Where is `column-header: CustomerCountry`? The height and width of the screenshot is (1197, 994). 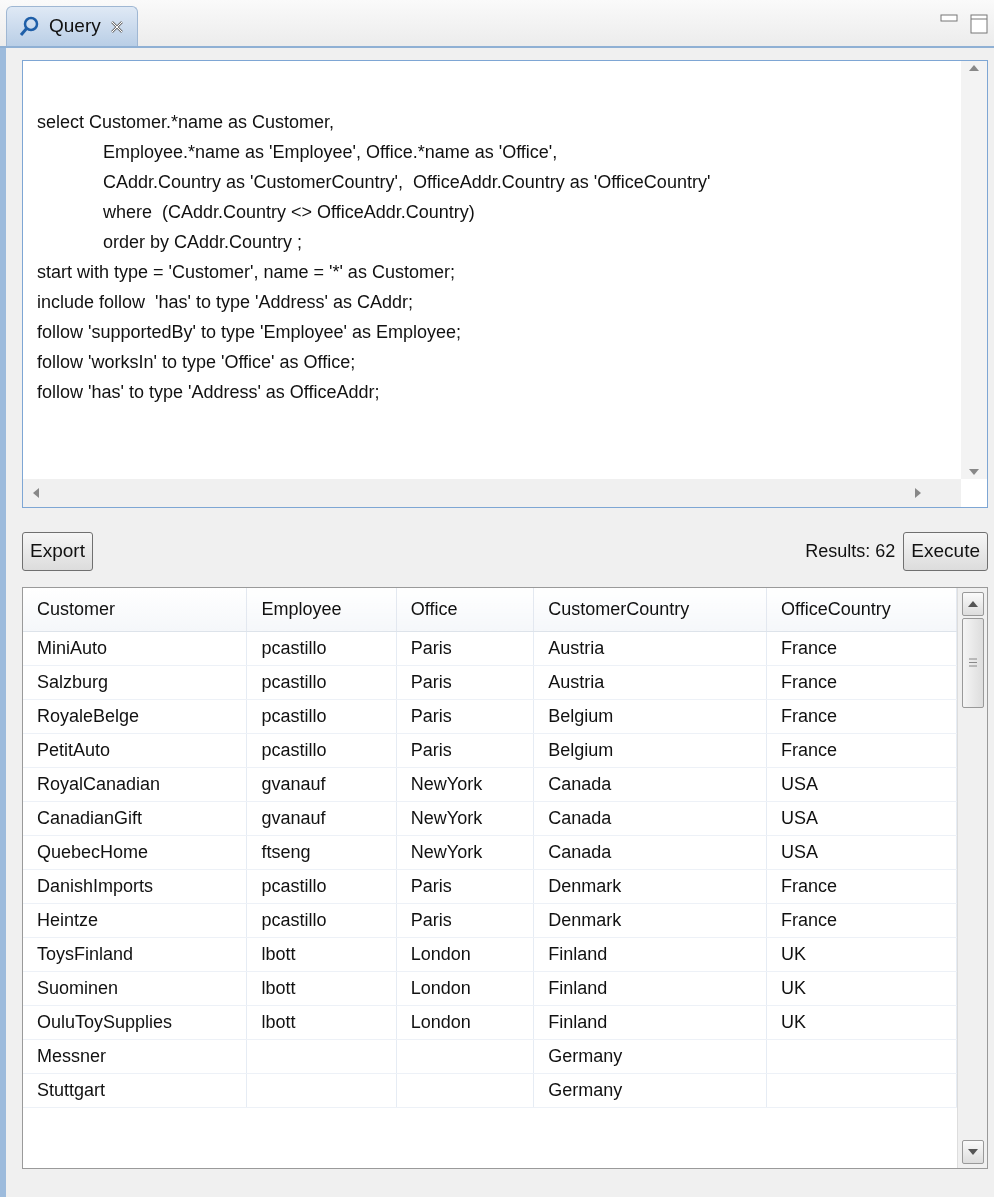 column-header: CustomerCountry is located at coordinates (650, 609).